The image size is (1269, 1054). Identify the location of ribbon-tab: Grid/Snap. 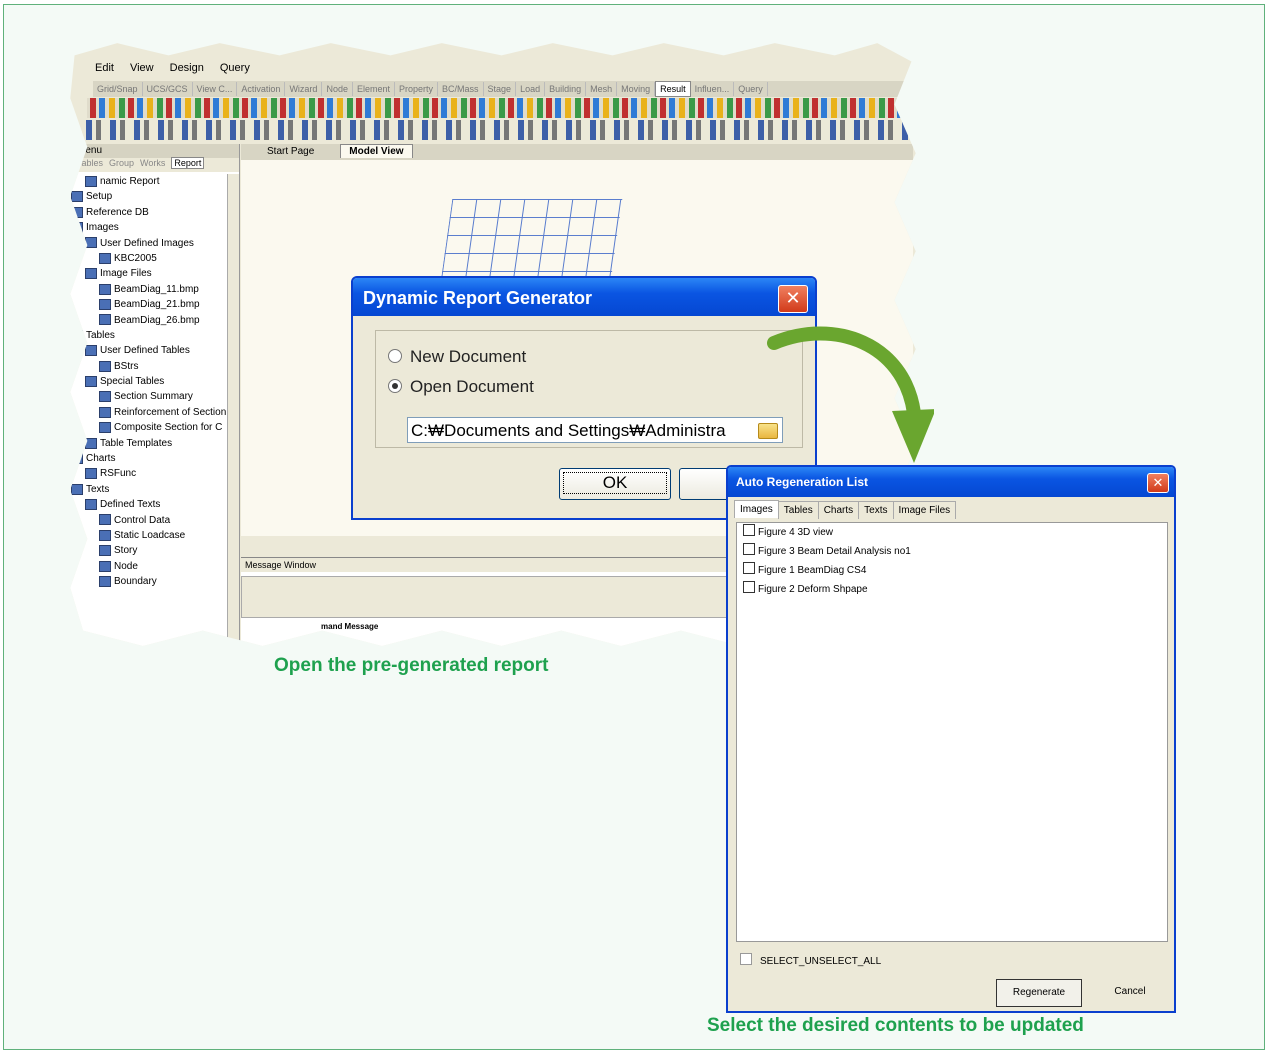
(118, 89).